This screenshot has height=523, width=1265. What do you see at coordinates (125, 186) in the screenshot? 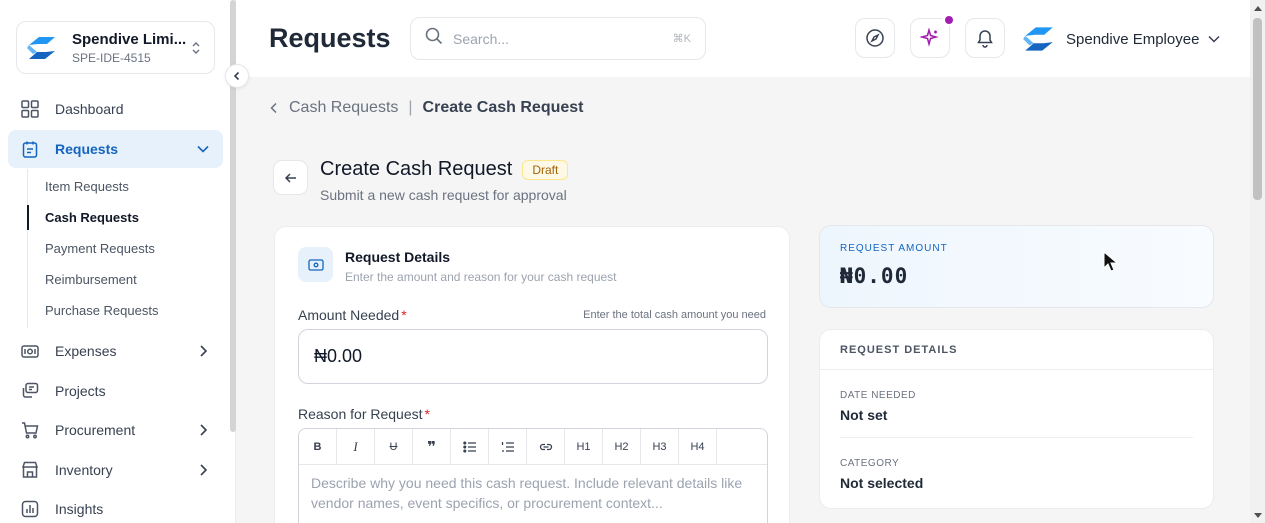
I see `sidebar-item-item-requests: Item Requests` at bounding box center [125, 186].